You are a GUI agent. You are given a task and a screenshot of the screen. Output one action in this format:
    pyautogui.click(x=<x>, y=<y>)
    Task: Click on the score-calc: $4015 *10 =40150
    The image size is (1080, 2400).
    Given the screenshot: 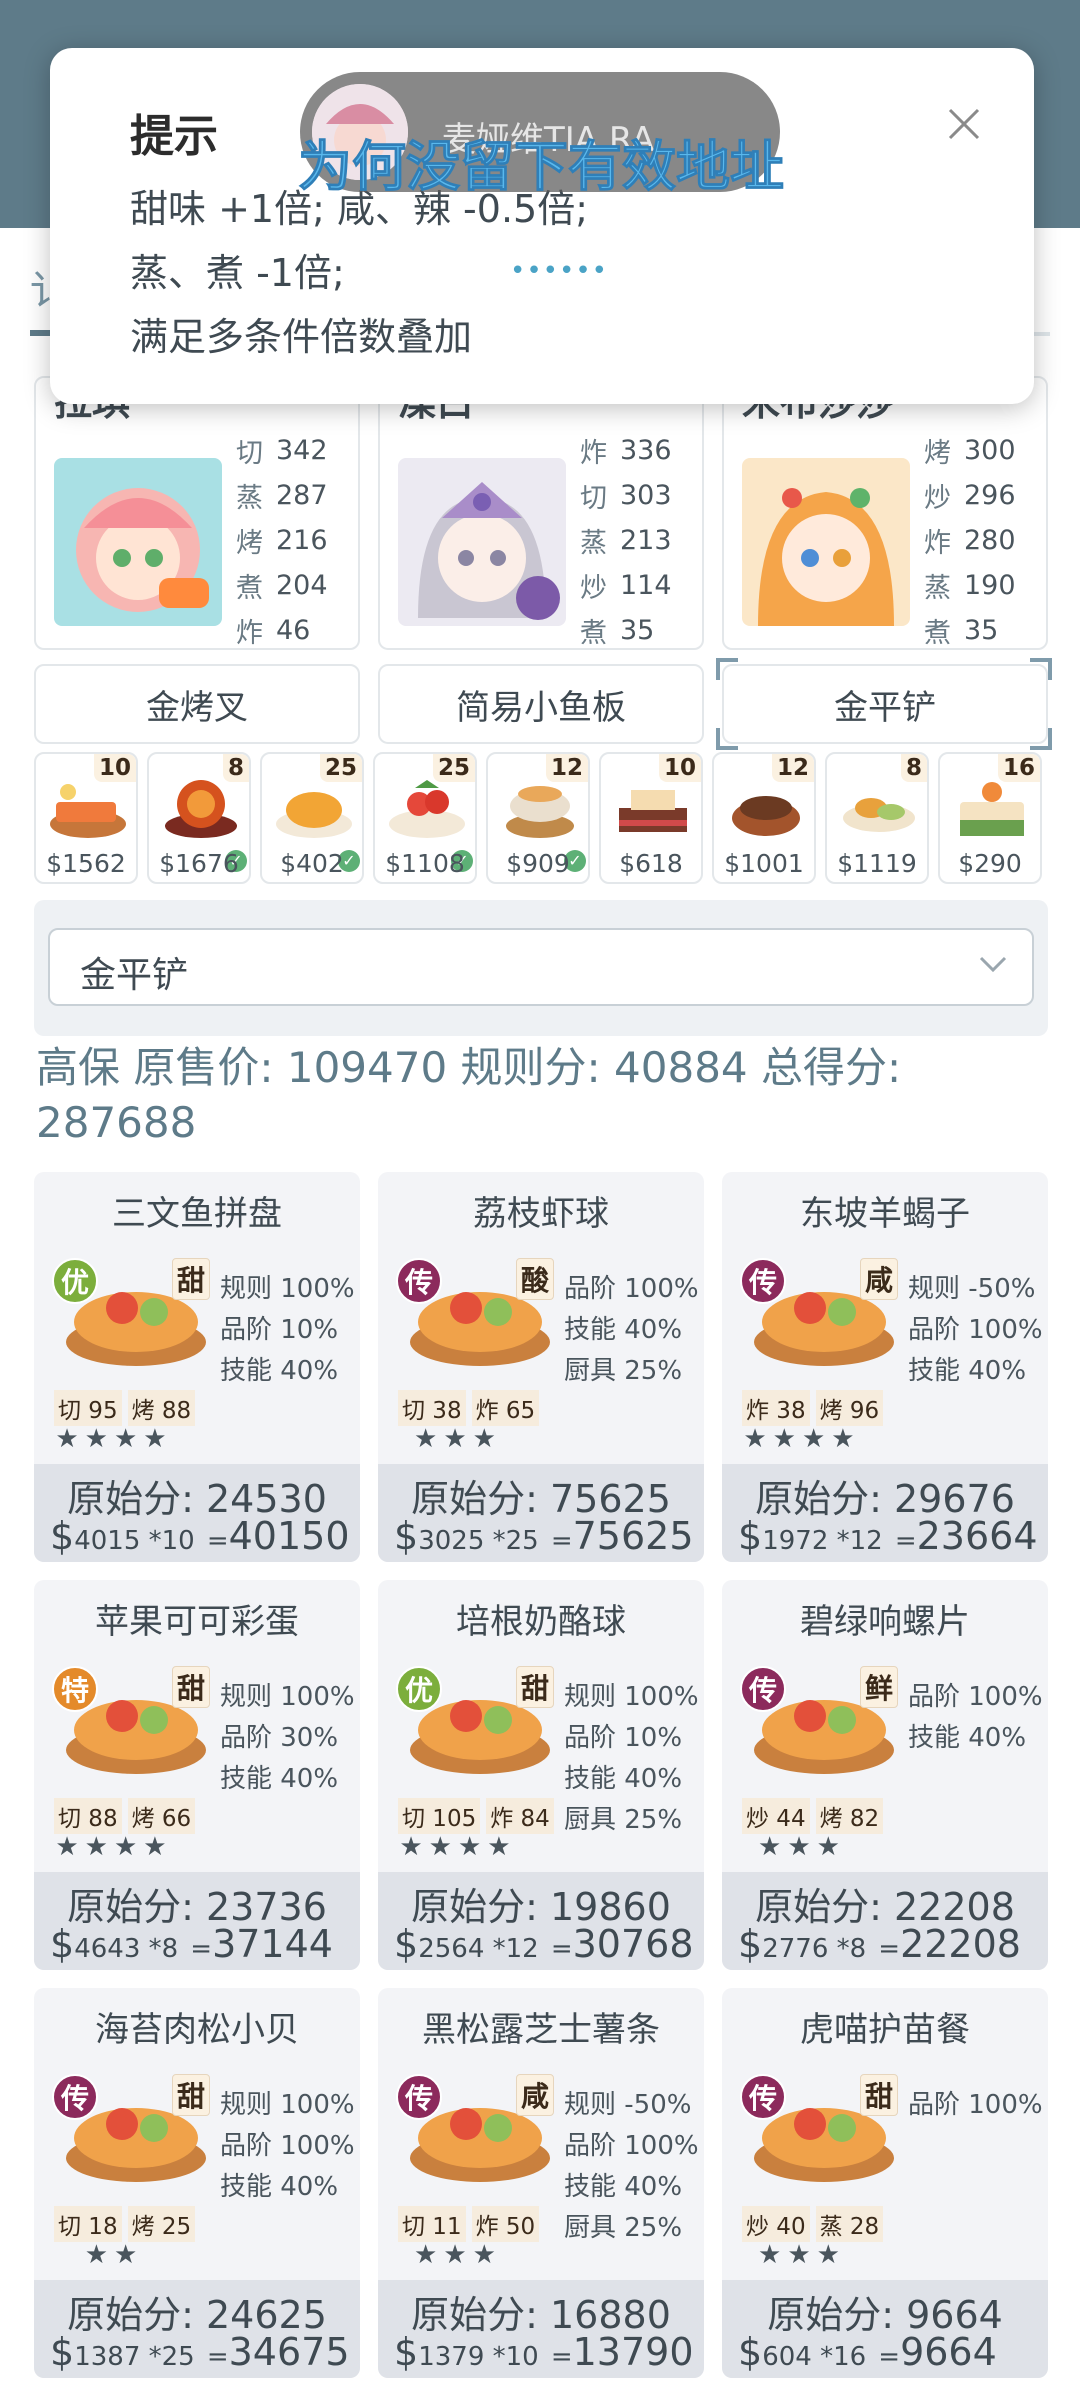 What is the action you would take?
    pyautogui.click(x=200, y=1536)
    